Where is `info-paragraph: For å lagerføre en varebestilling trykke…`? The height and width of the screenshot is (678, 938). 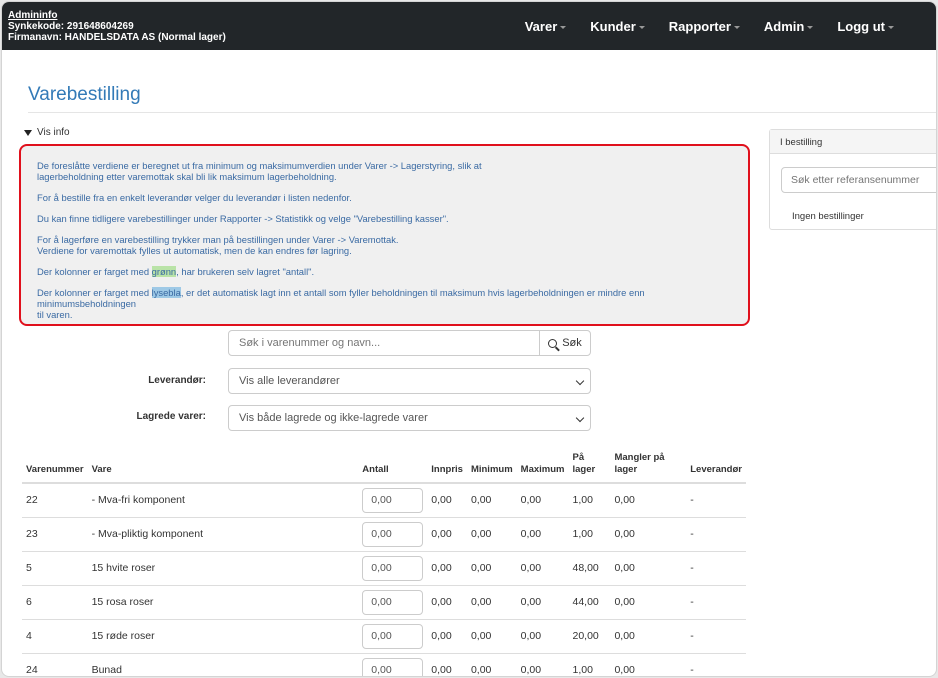 info-paragraph: For å lagerføre en varebestilling trykke… is located at coordinates (218, 245).